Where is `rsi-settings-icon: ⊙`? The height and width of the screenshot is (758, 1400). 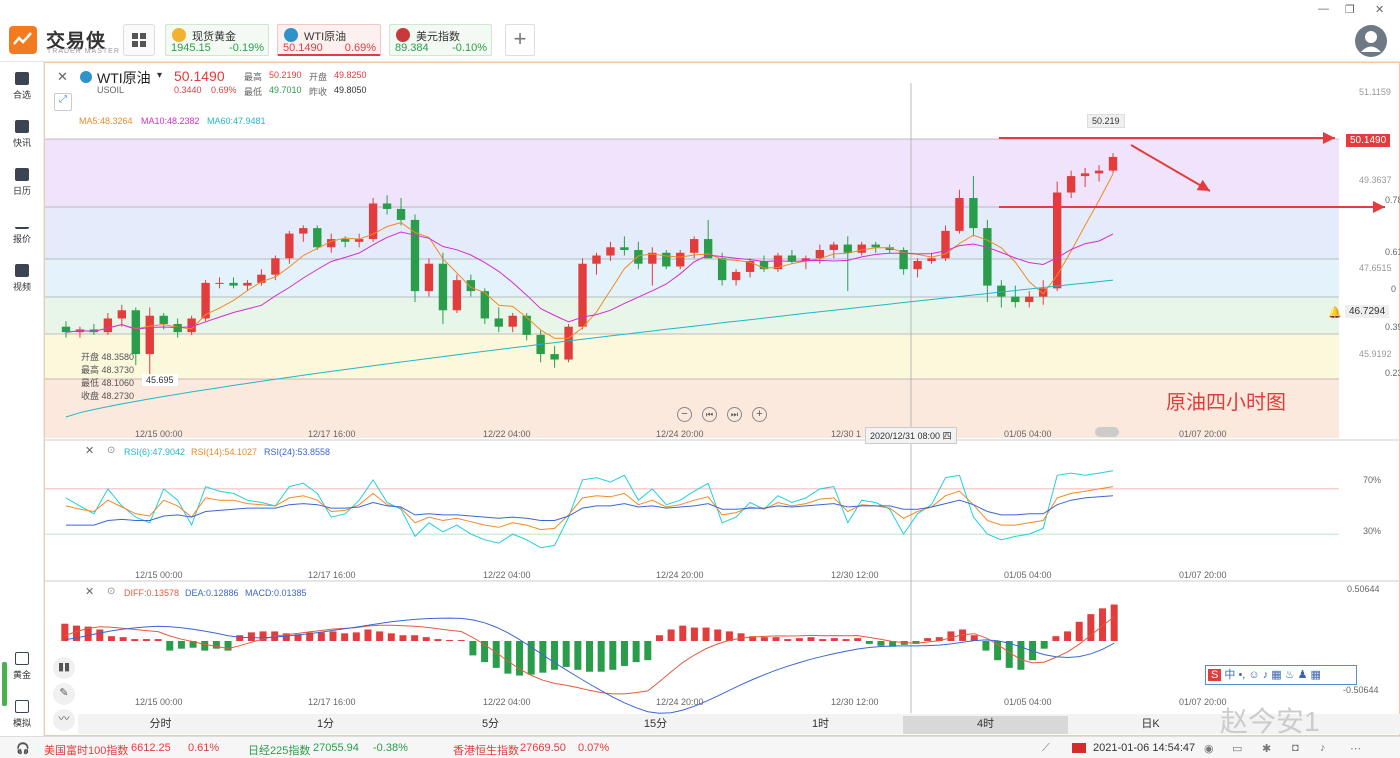 rsi-settings-icon: ⊙ is located at coordinates (111, 450).